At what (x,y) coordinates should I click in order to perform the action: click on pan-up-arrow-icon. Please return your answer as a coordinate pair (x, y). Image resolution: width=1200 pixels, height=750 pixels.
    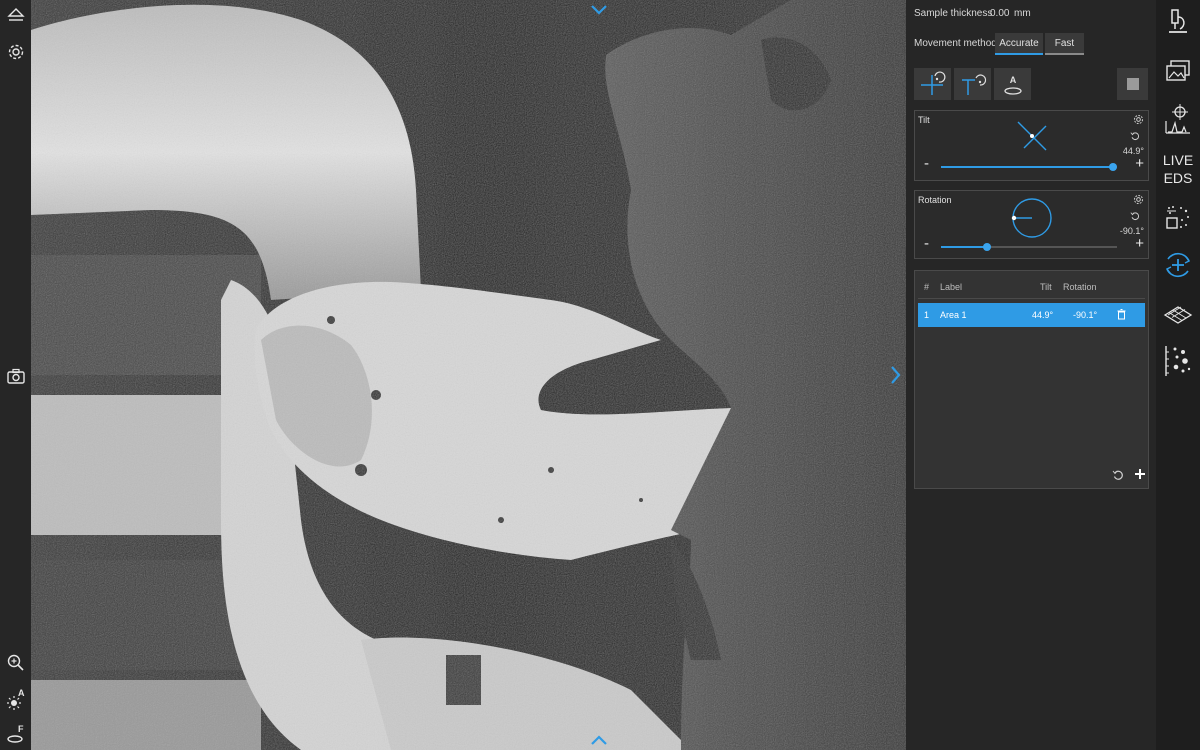
    Looking at the image, I should click on (599, 9).